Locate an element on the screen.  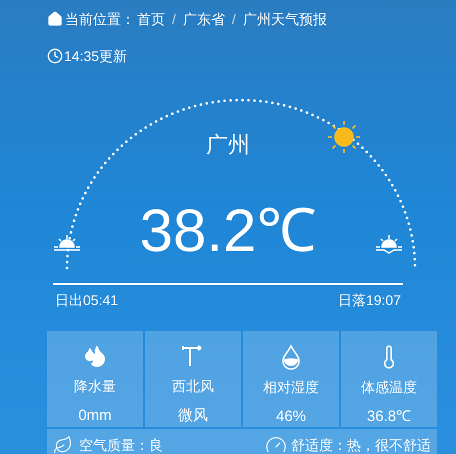
sunset-time: 日落19:07 is located at coordinates (369, 300).